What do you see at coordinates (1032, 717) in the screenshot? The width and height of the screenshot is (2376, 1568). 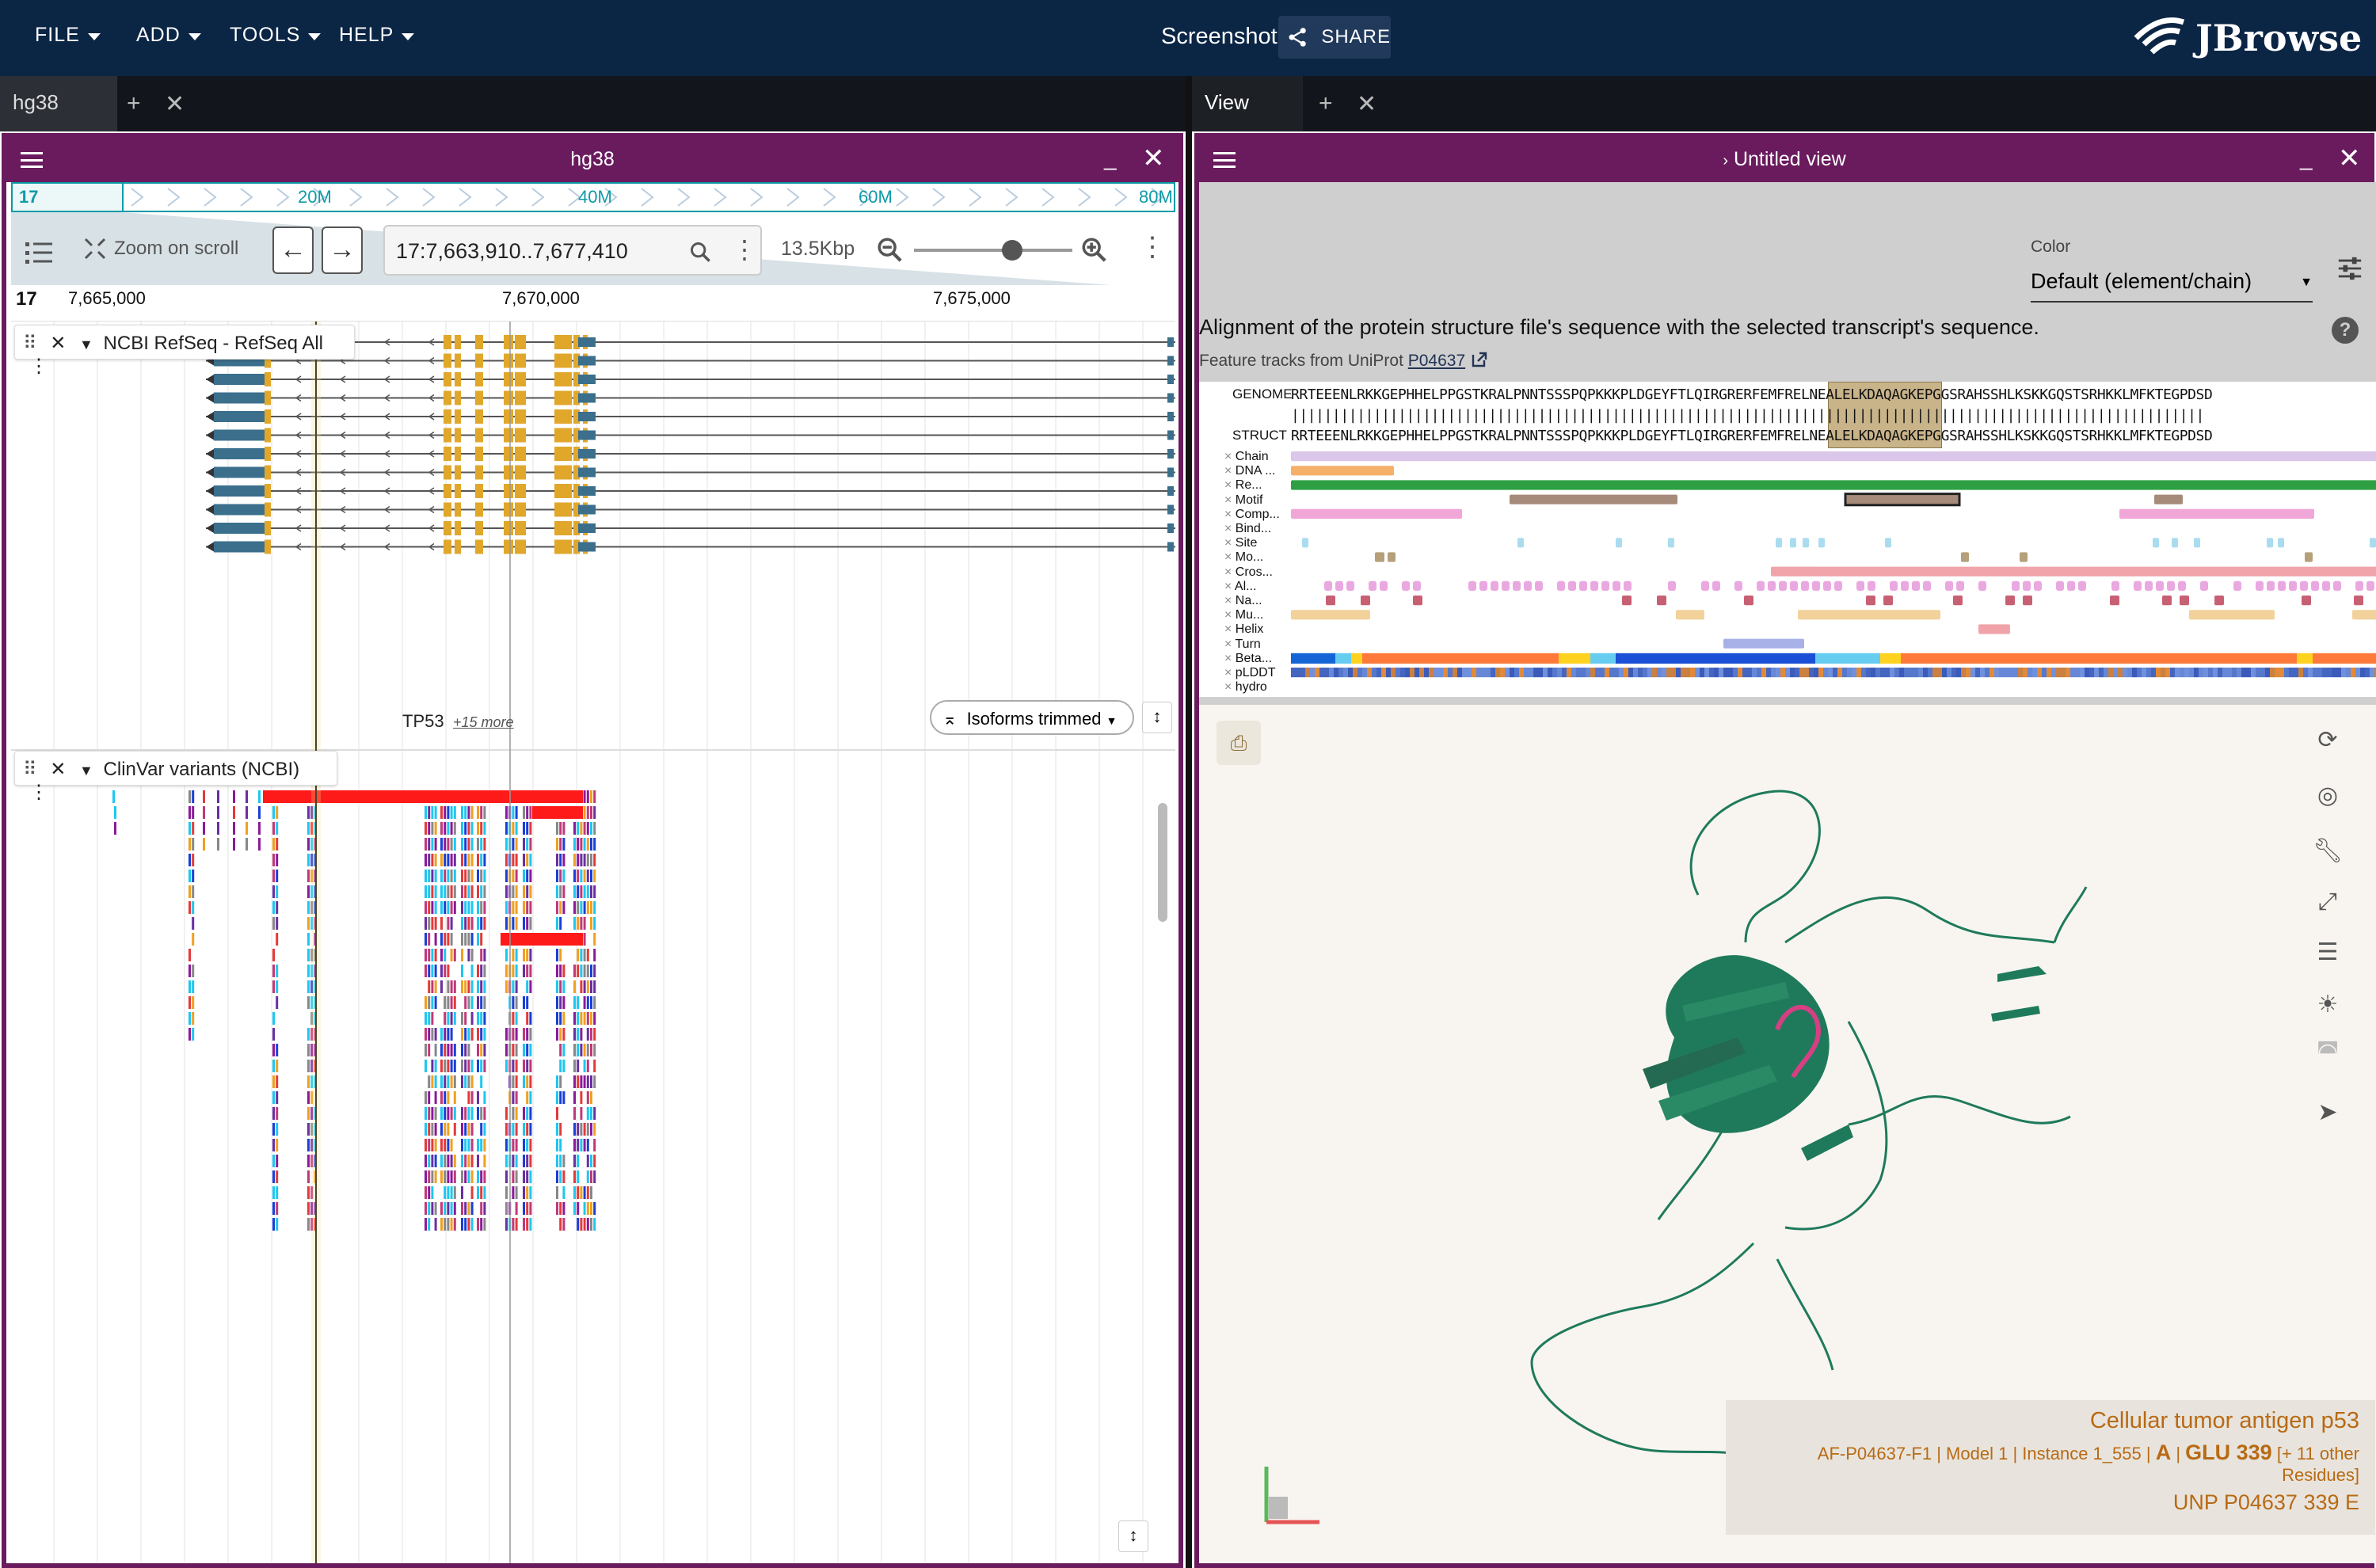 I see `isoforms-trimmed-button: ⌅ Isoforms trimmed ▼` at bounding box center [1032, 717].